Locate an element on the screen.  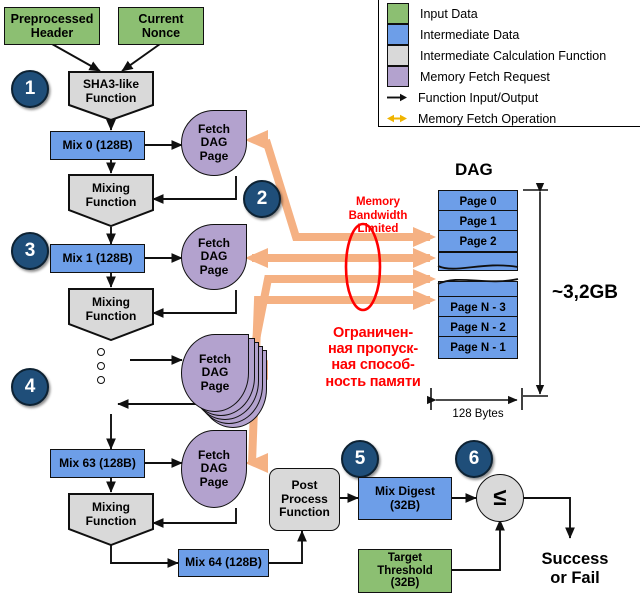
dag-page-n-1: Page N - 1 is located at coordinates (478, 347).